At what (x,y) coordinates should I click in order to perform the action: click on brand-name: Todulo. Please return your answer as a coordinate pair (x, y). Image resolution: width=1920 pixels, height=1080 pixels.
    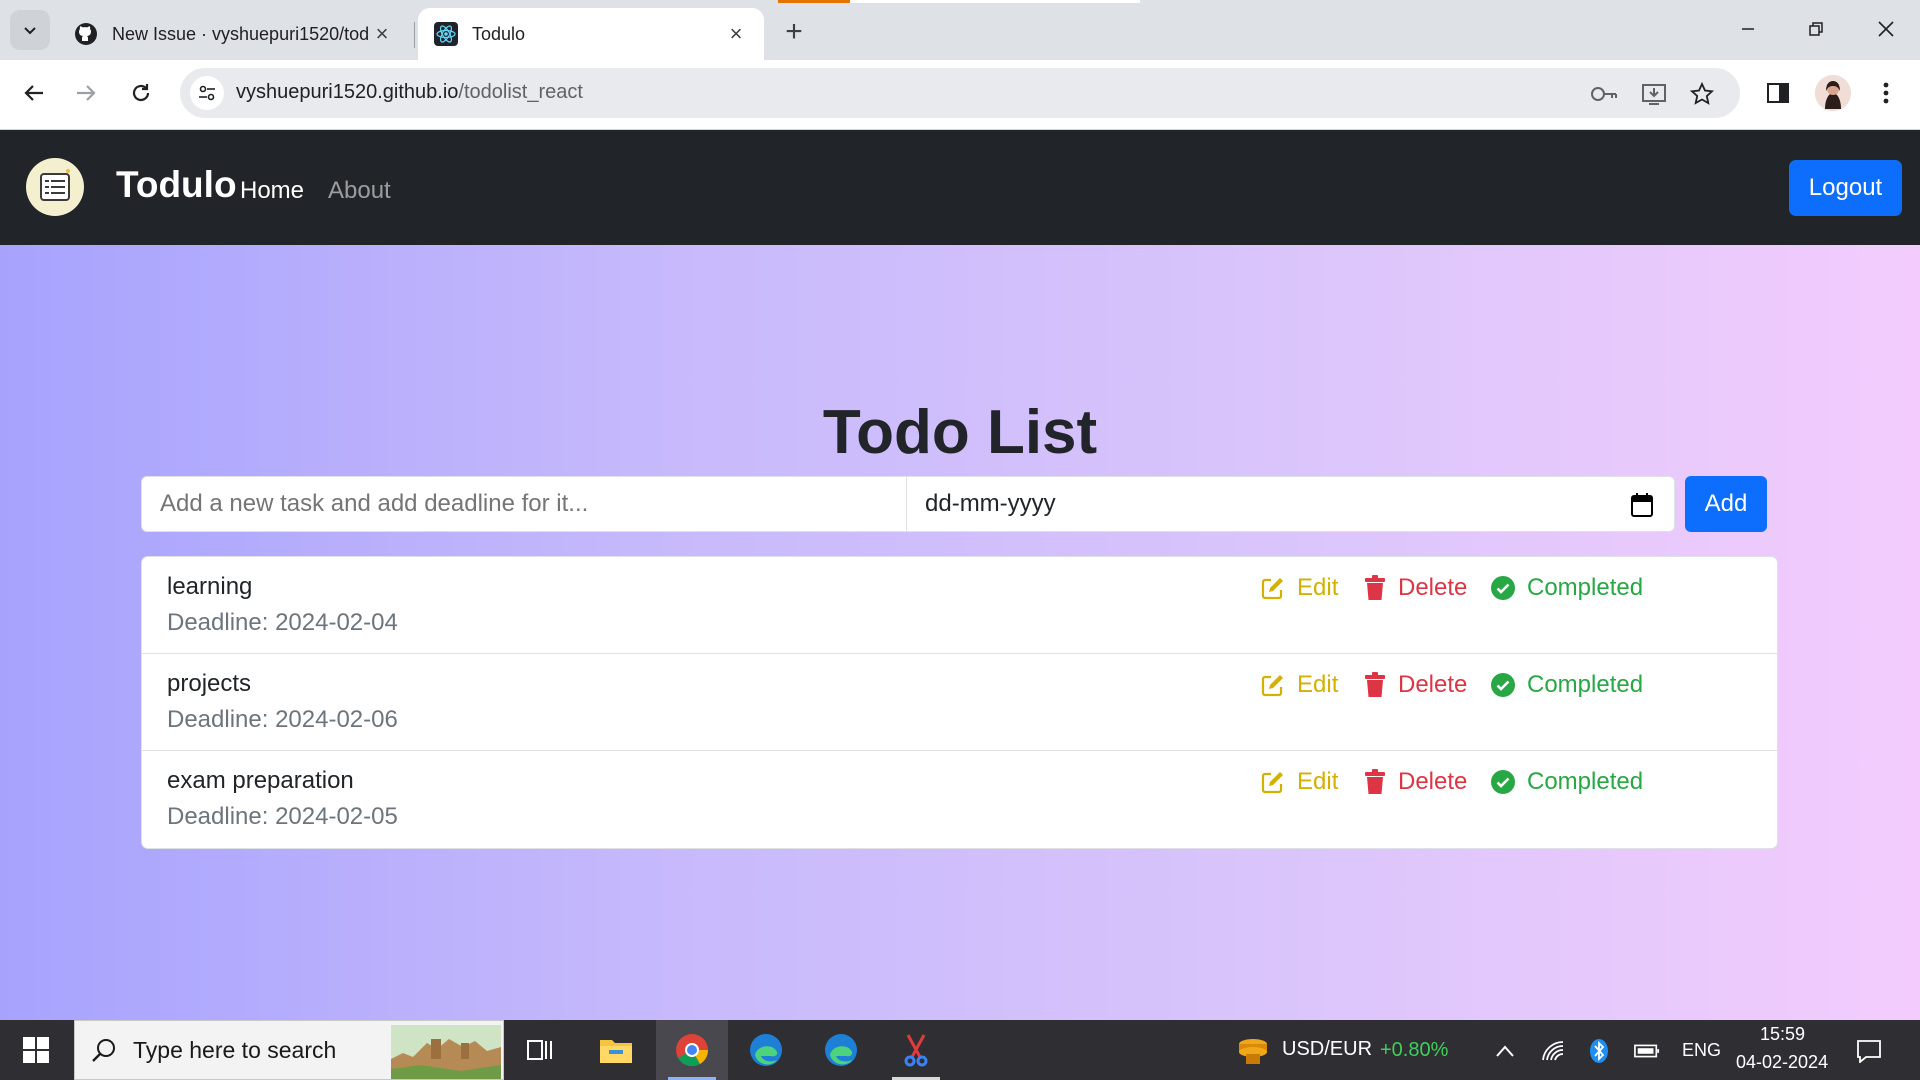
    Looking at the image, I should click on (176, 185).